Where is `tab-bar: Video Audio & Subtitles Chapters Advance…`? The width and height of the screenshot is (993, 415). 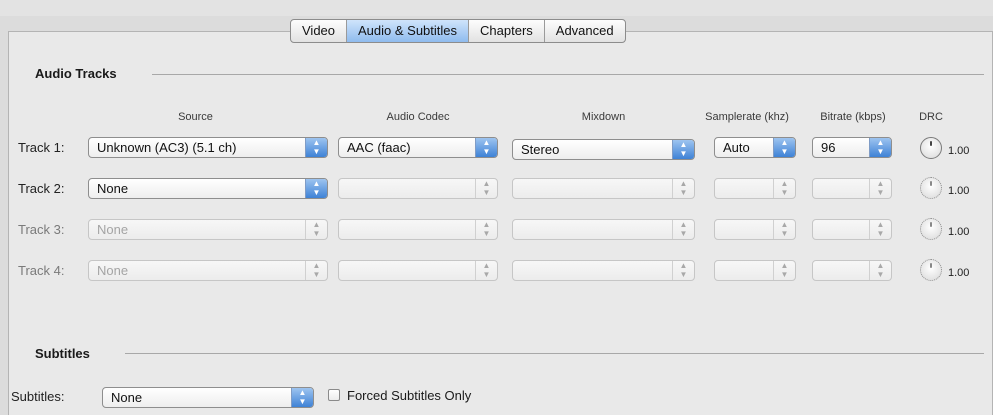 tab-bar: Video Audio & Subtitles Chapters Advance… is located at coordinates (458, 31).